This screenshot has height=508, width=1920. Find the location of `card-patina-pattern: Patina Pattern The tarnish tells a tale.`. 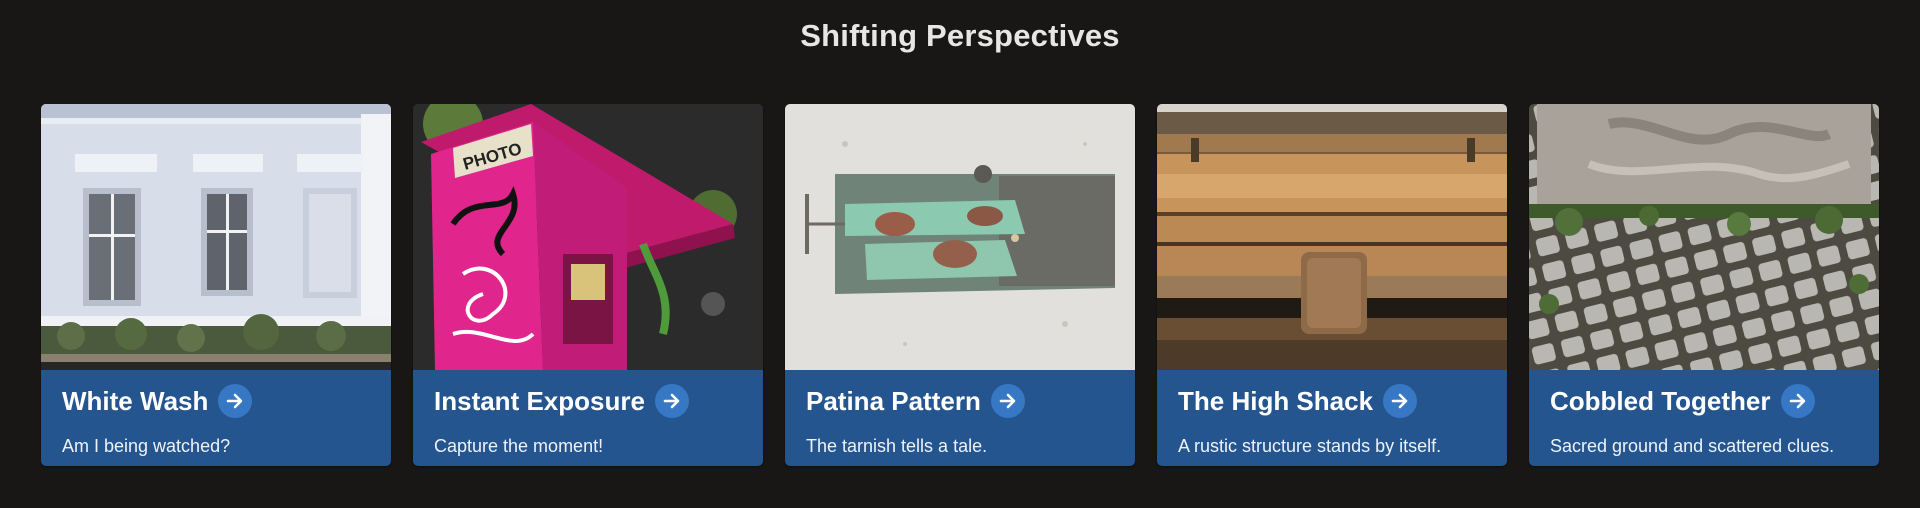

card-patina-pattern: Patina Pattern The tarnish tells a tale. is located at coordinates (960, 285).